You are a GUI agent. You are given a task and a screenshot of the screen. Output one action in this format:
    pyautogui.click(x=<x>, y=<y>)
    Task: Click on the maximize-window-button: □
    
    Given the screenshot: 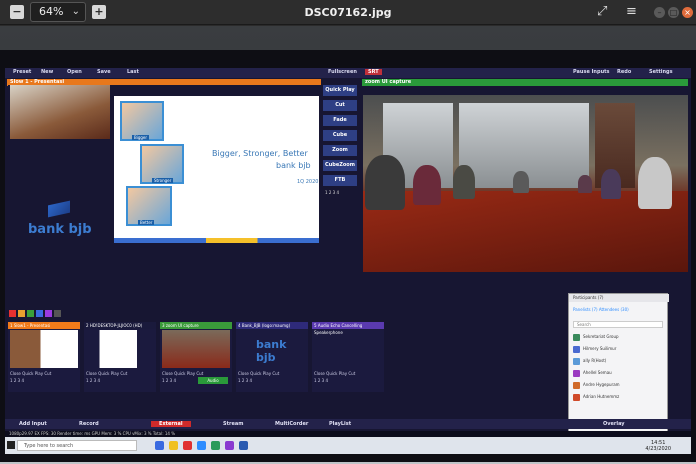 What is the action you would take?
    pyautogui.click(x=673, y=12)
    